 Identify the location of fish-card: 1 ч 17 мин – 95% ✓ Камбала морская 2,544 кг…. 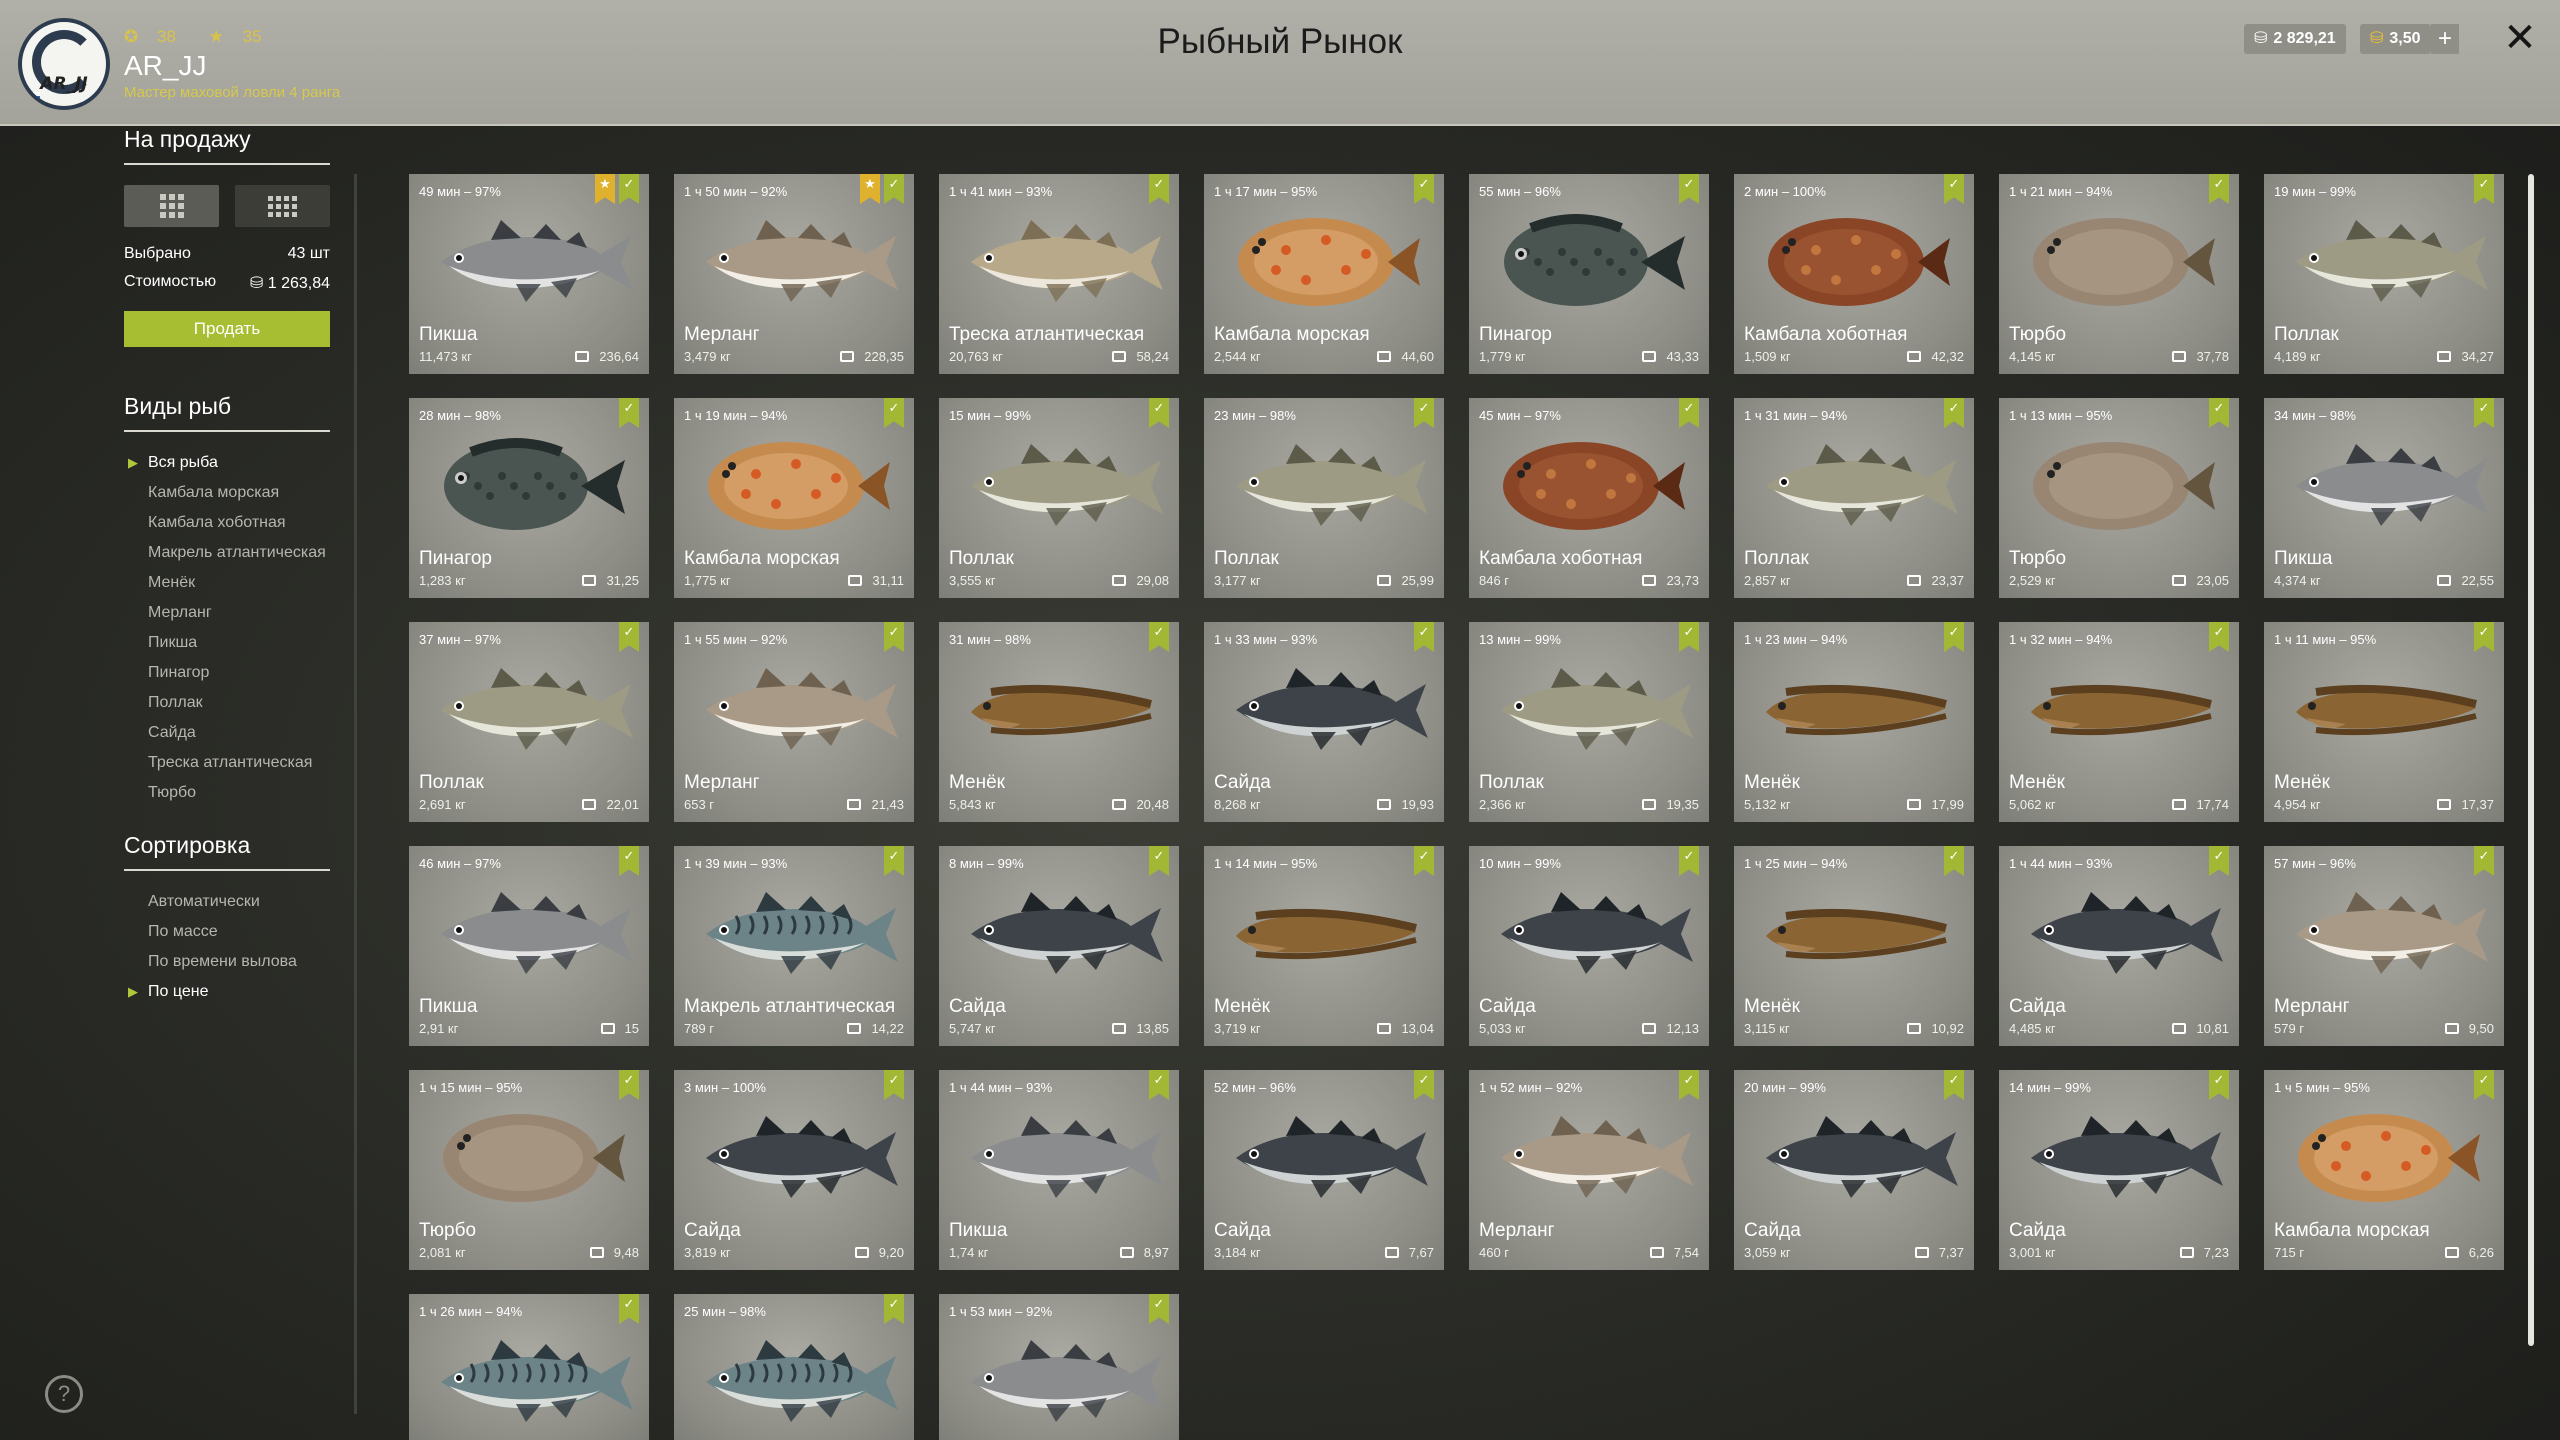
(1324, 274).